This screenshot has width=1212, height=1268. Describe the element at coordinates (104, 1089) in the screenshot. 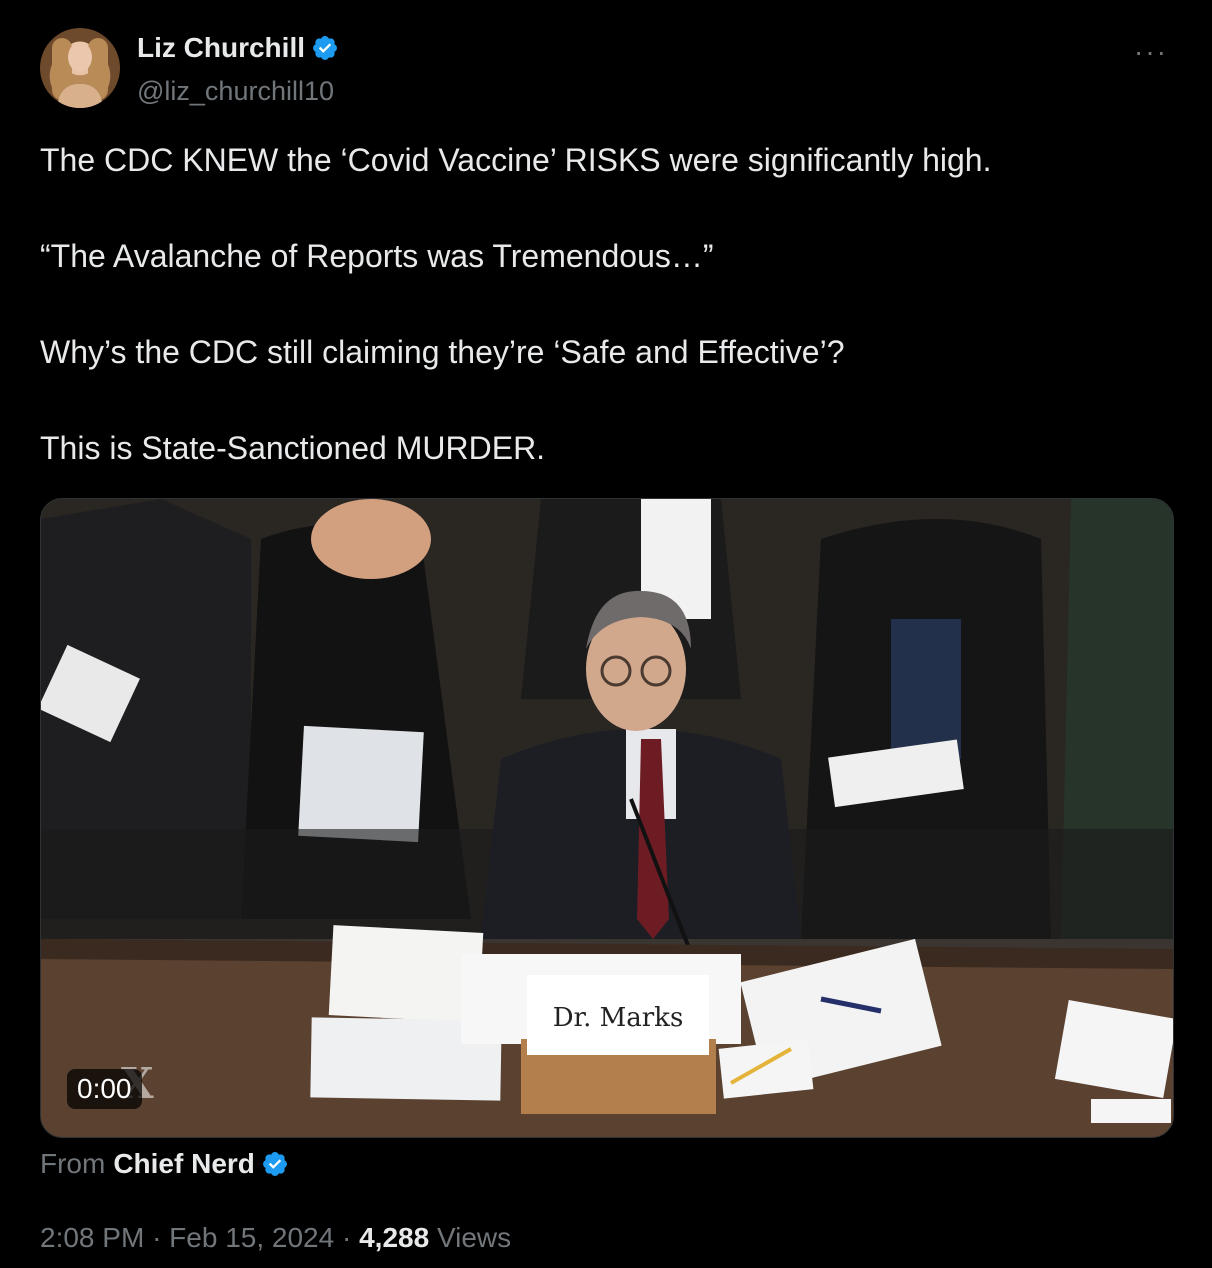

I see `video-duration-badge: 0:00` at that location.